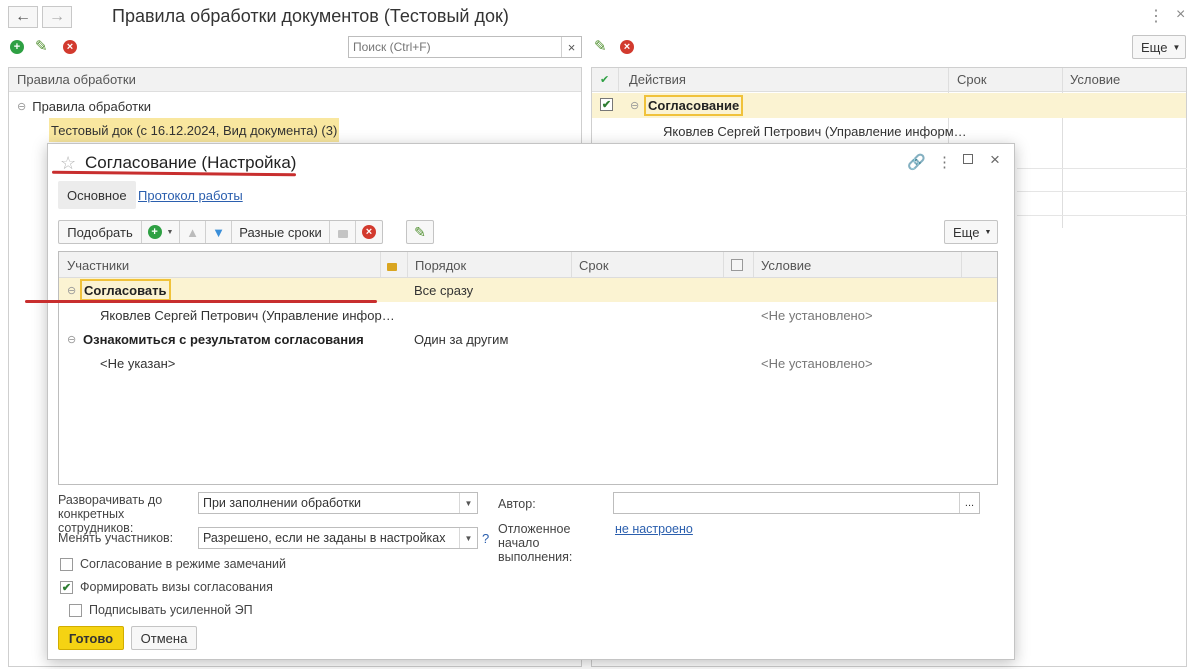  I want to click on add-participant-button: + ▼, so click(161, 232).